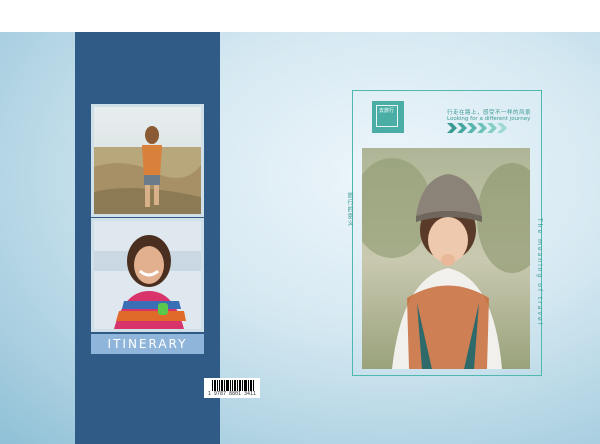 This screenshot has width=600, height=444. What do you see at coordinates (446, 258) in the screenshot?
I see `cover-main-photo` at bounding box center [446, 258].